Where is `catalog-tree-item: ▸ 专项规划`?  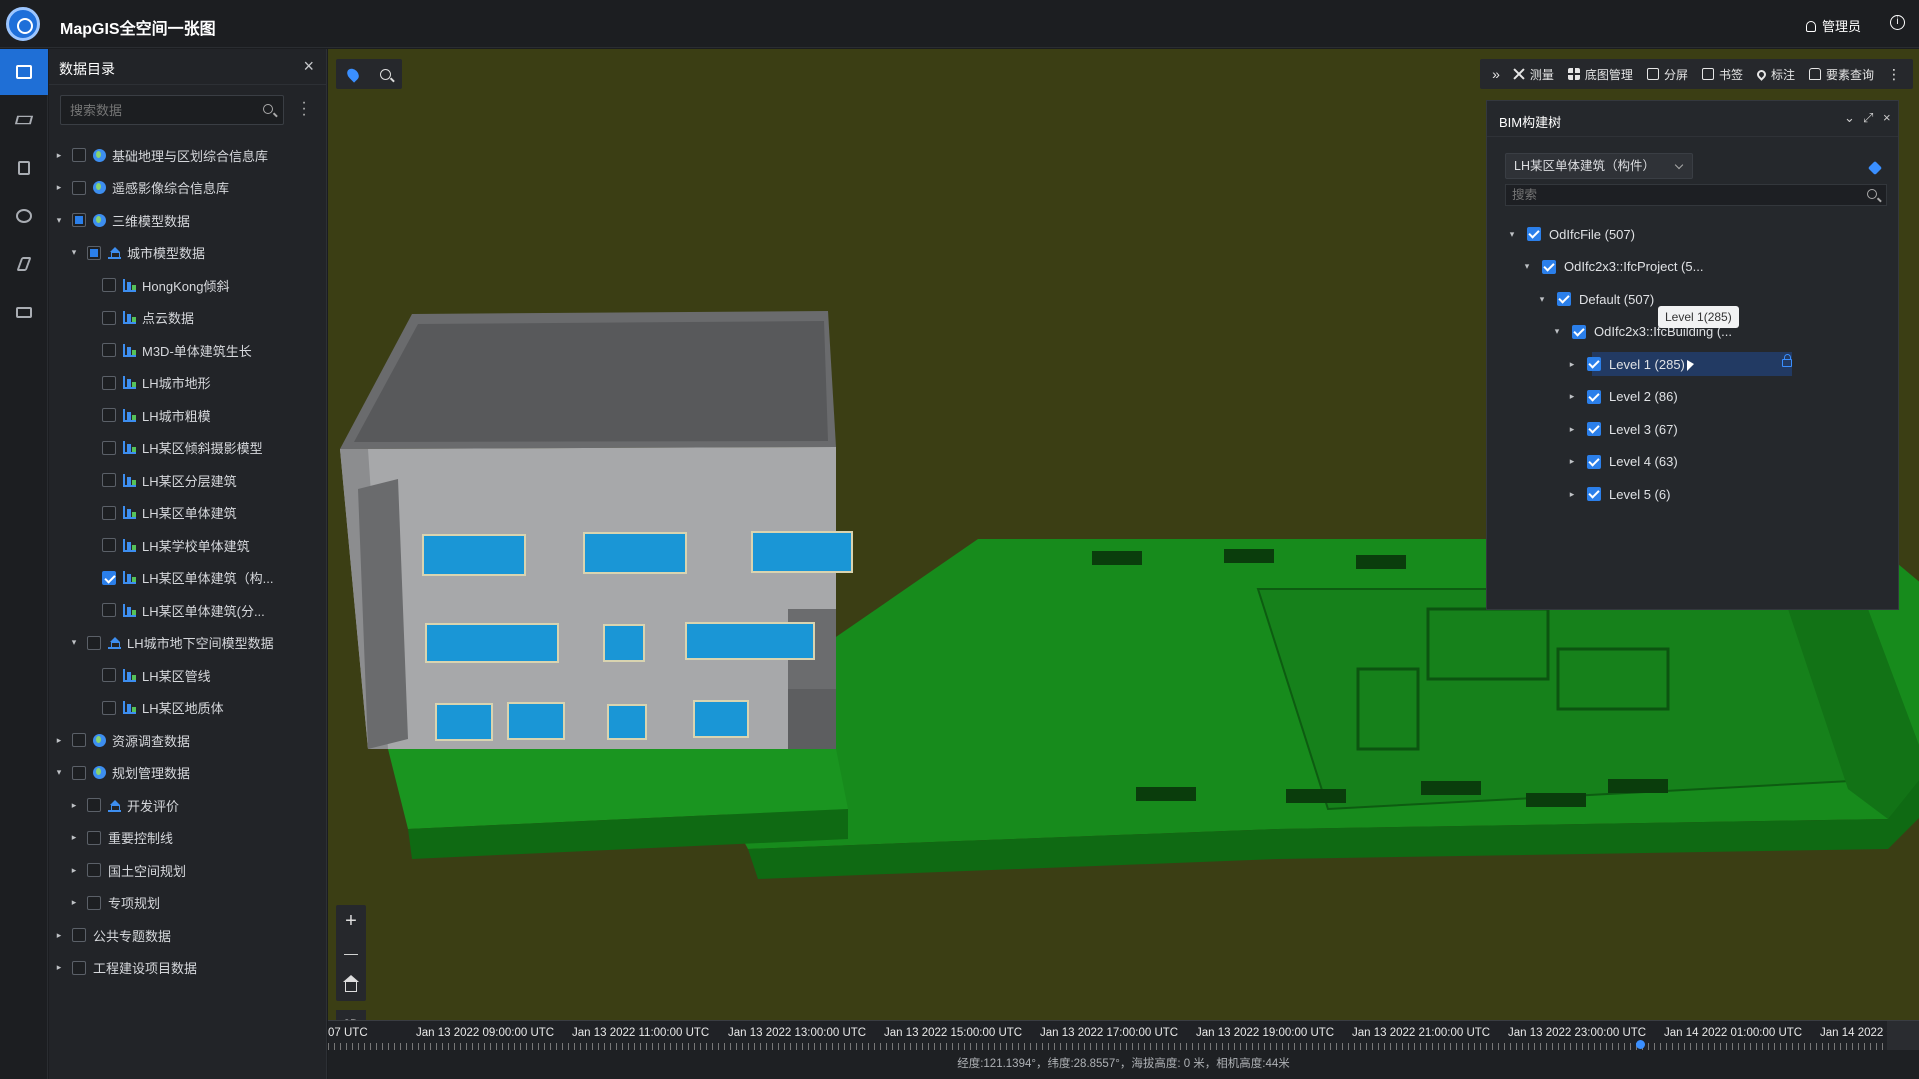
catalog-tree-item: ▸ 专项规划 is located at coordinates (188, 903).